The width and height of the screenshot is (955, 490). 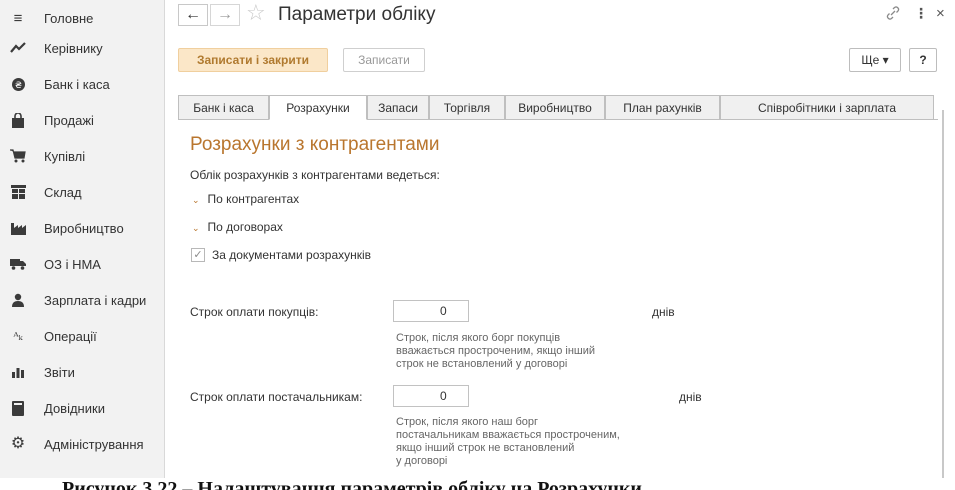 I want to click on sidebar-item-operations: ᴬₖ Операції, so click(x=82, y=336).